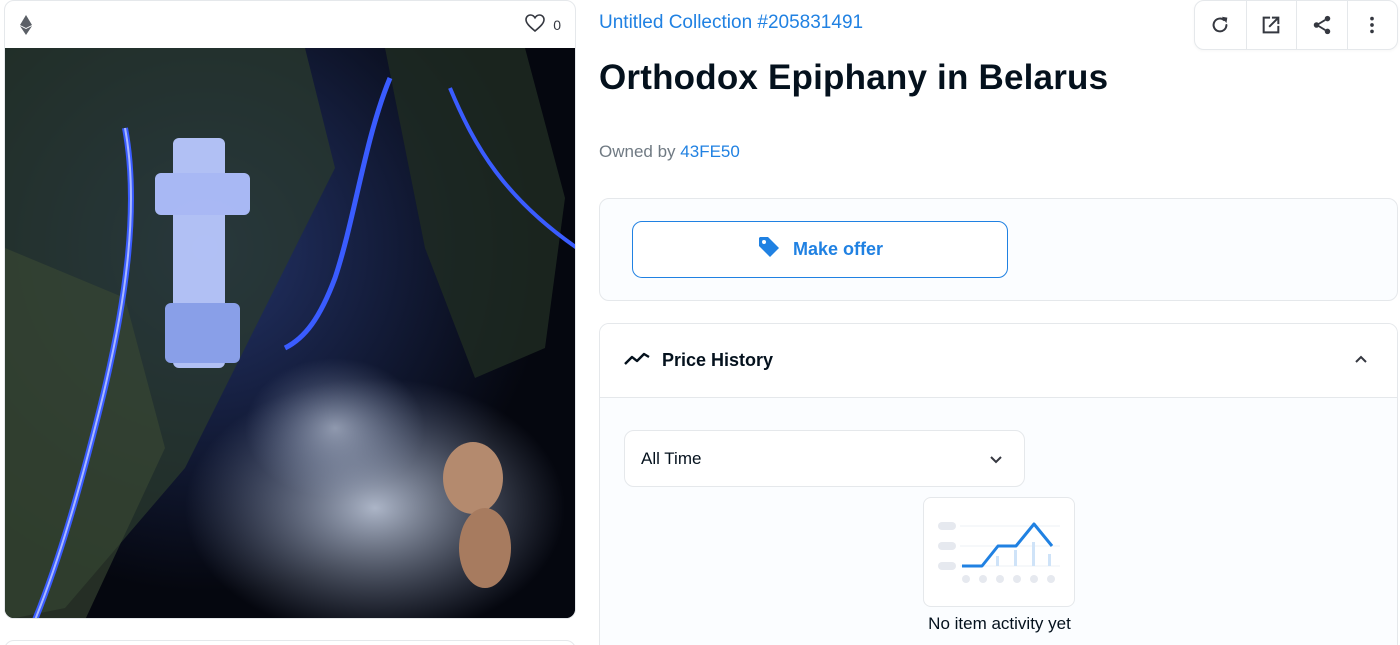 The image size is (1400, 645). I want to click on favorite-count: 0, so click(557, 24).